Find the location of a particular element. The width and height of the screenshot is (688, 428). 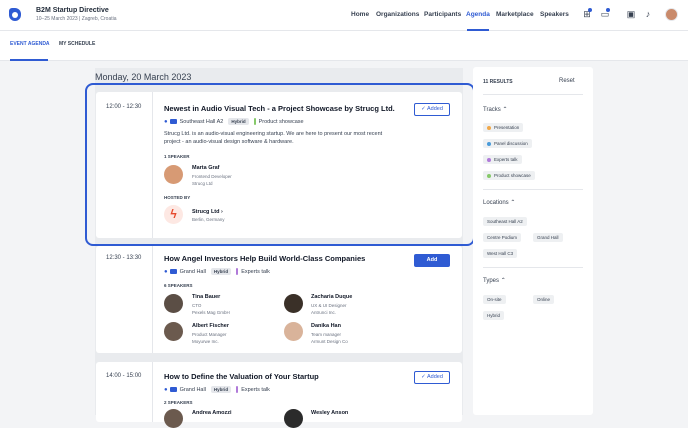

nav-speakers: Speakers is located at coordinates (554, 14).